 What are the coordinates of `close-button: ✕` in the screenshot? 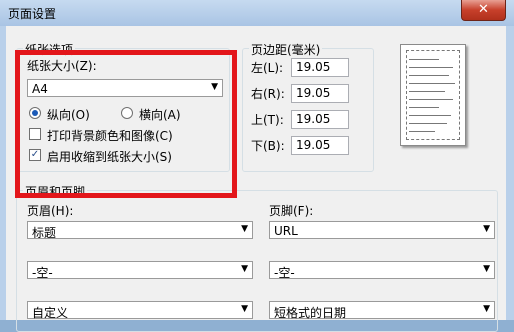 It's located at (483, 10).